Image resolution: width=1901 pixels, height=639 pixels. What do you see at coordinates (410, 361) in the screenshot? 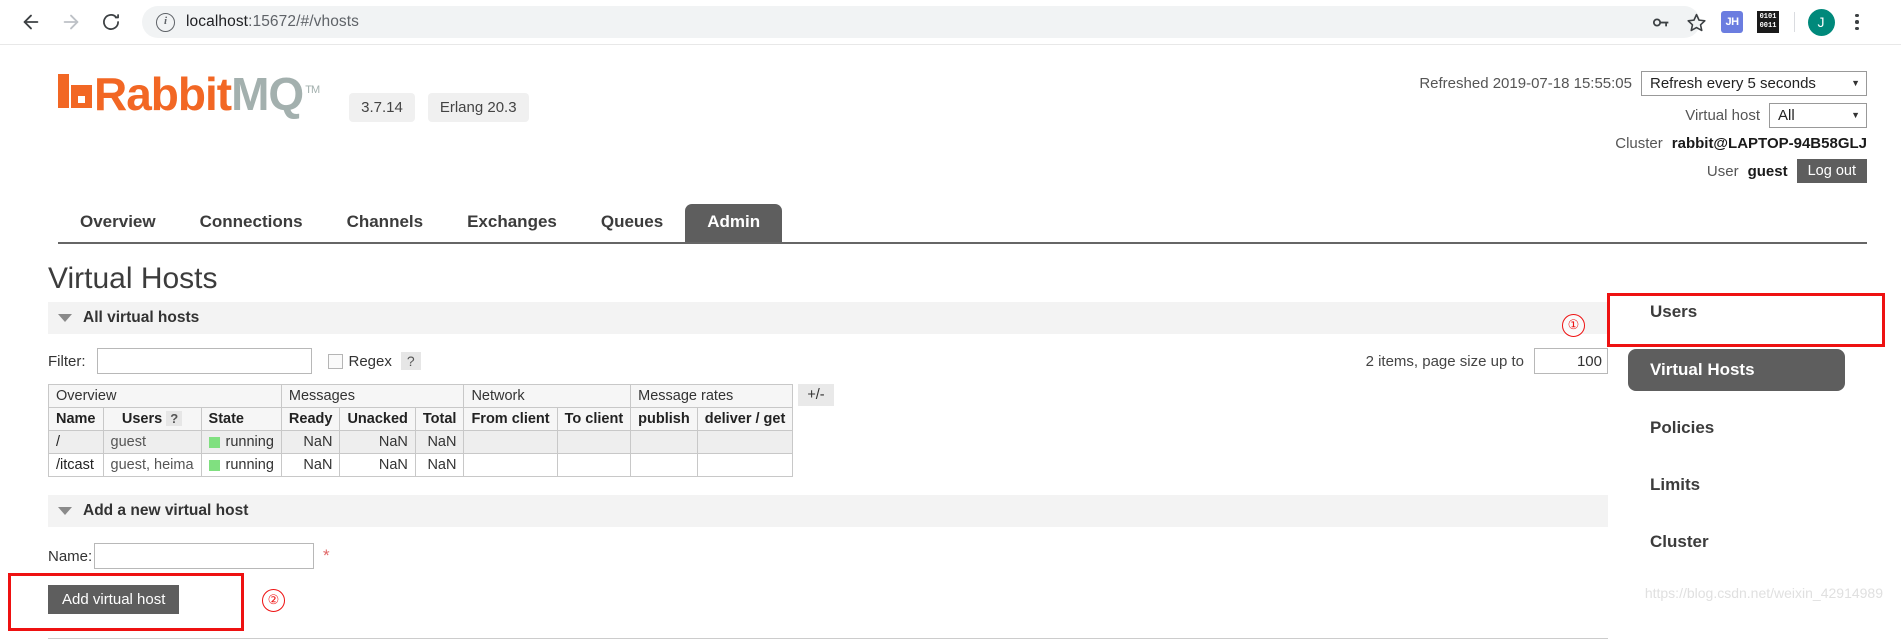
I see `regex-help-icon: ?` at bounding box center [410, 361].